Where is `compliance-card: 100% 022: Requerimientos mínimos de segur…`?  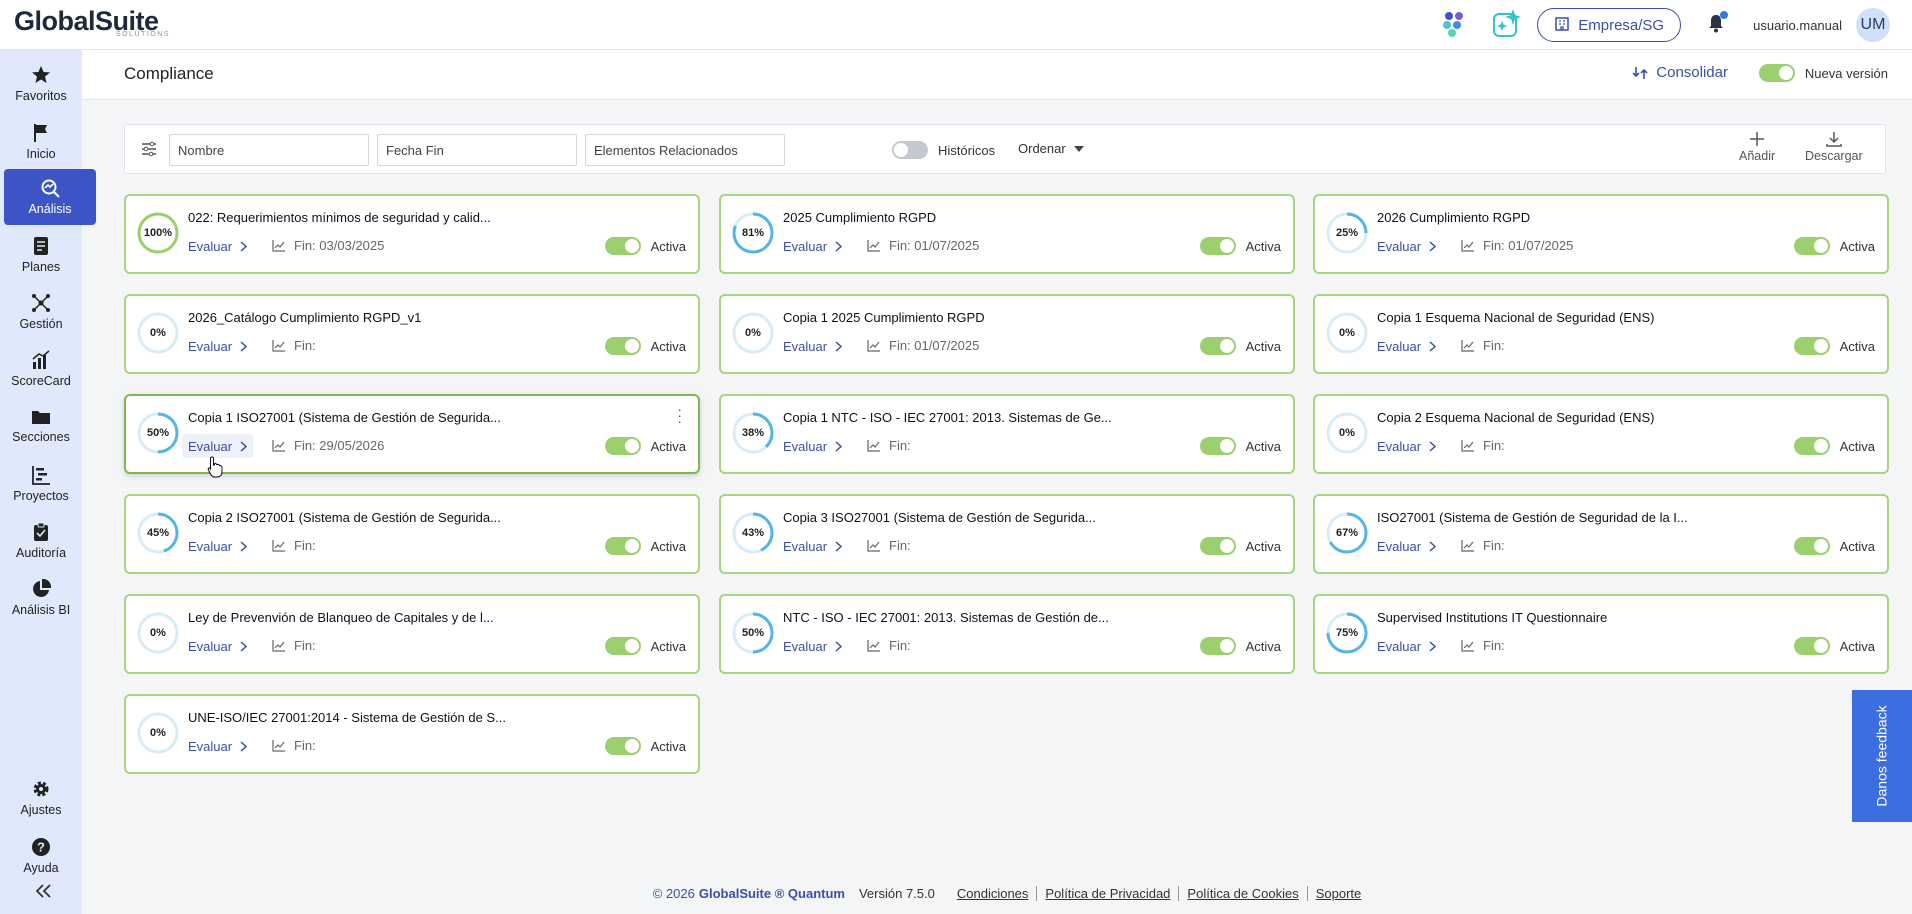 compliance-card: 100% 022: Requerimientos mínimos de segur… is located at coordinates (412, 234).